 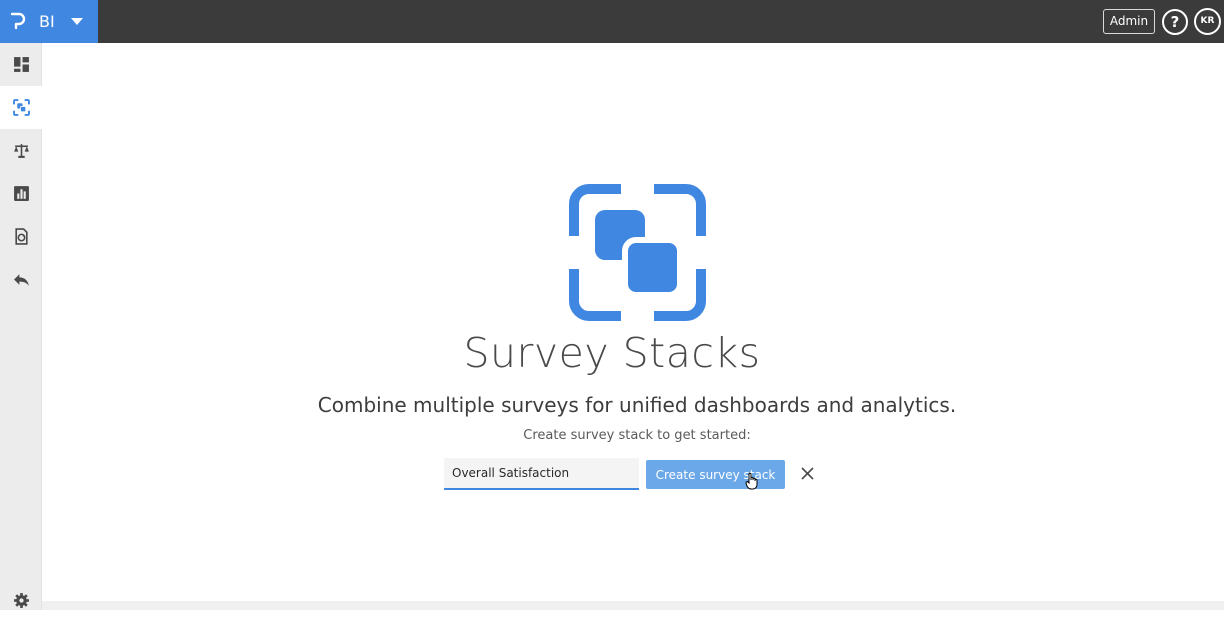 I want to click on document-refresh-icon, so click(x=21, y=236).